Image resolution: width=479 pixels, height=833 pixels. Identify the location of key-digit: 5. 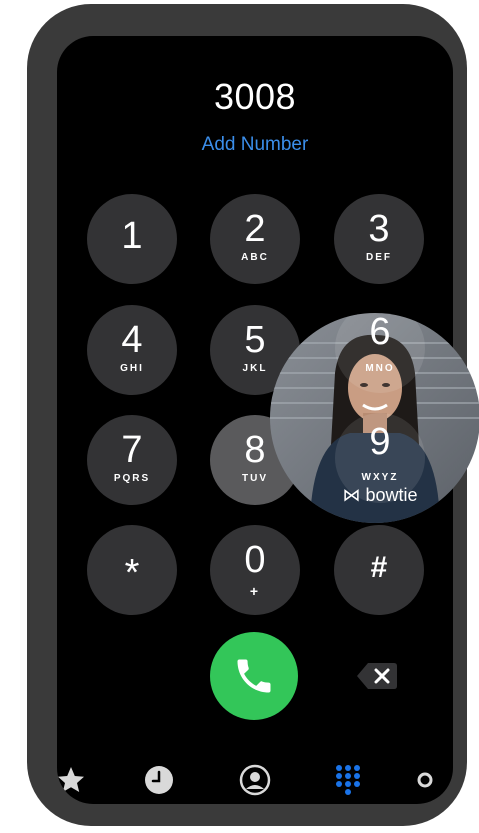
(255, 340).